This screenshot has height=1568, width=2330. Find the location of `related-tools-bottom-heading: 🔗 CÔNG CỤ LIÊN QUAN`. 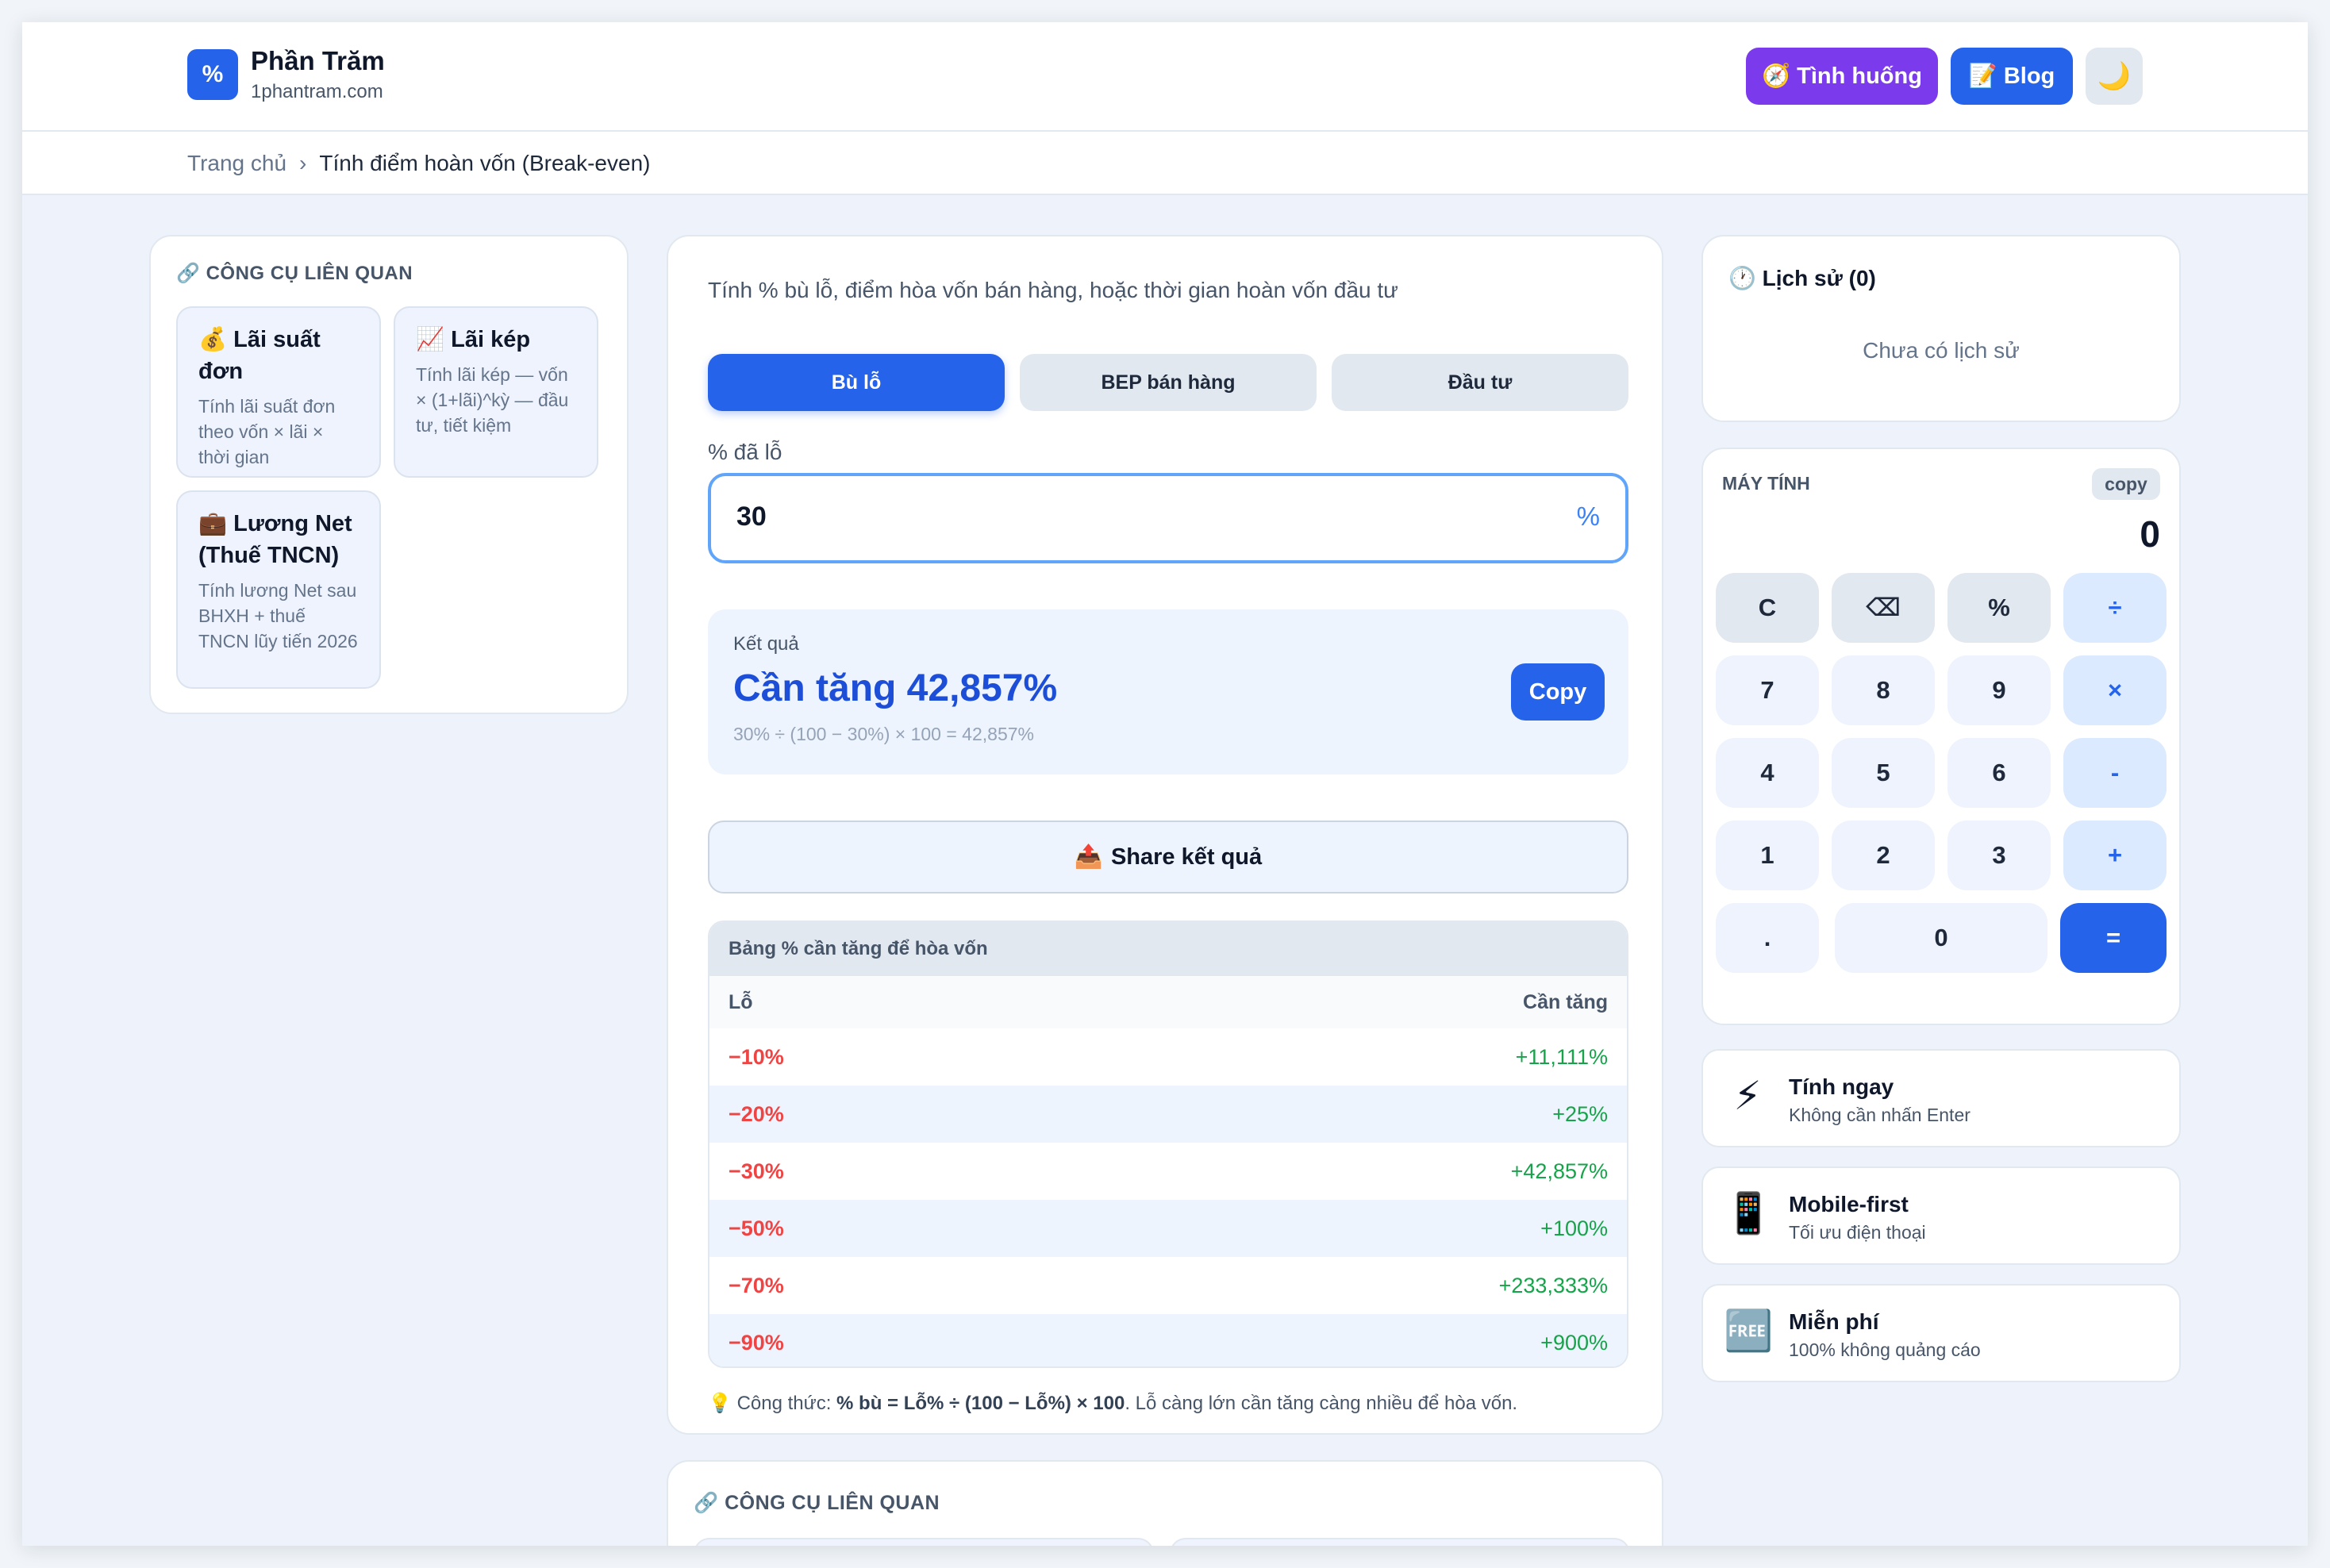

related-tools-bottom-heading: 🔗 CÔNG CỤ LIÊN QUAN is located at coordinates (817, 1503).